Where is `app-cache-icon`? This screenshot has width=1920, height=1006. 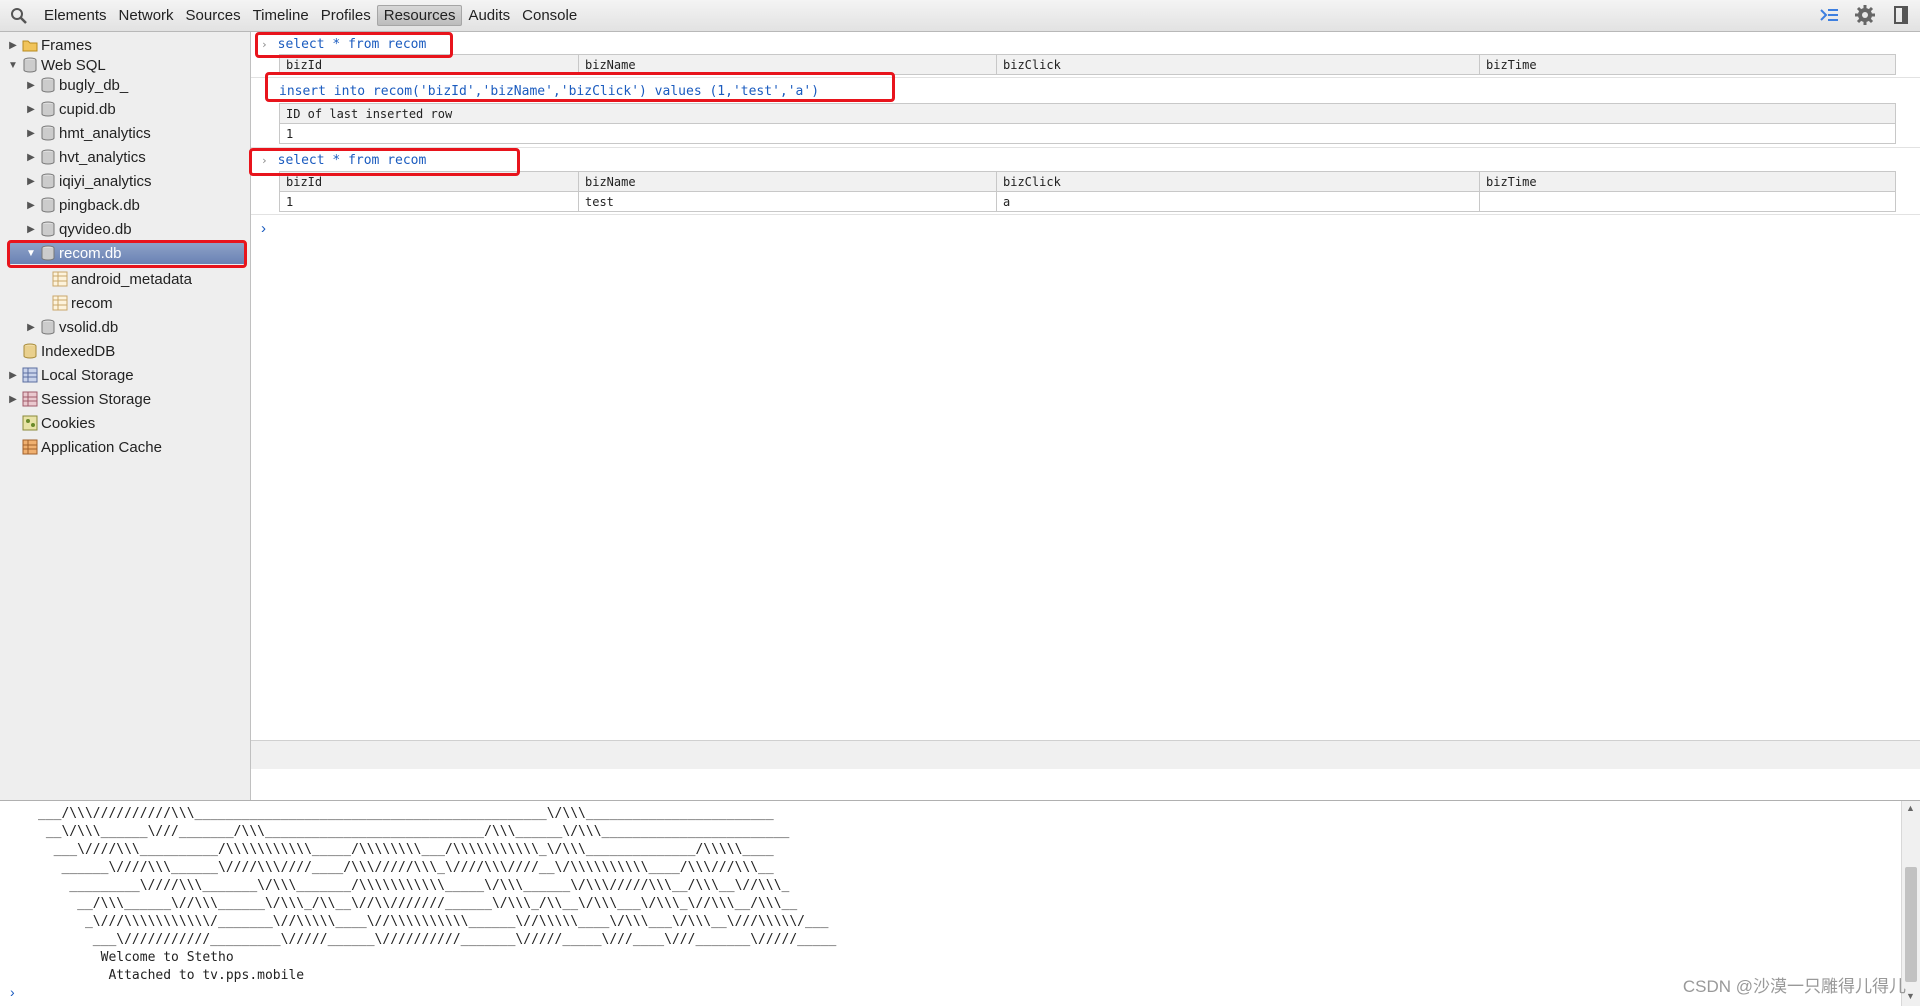 app-cache-icon is located at coordinates (30, 447).